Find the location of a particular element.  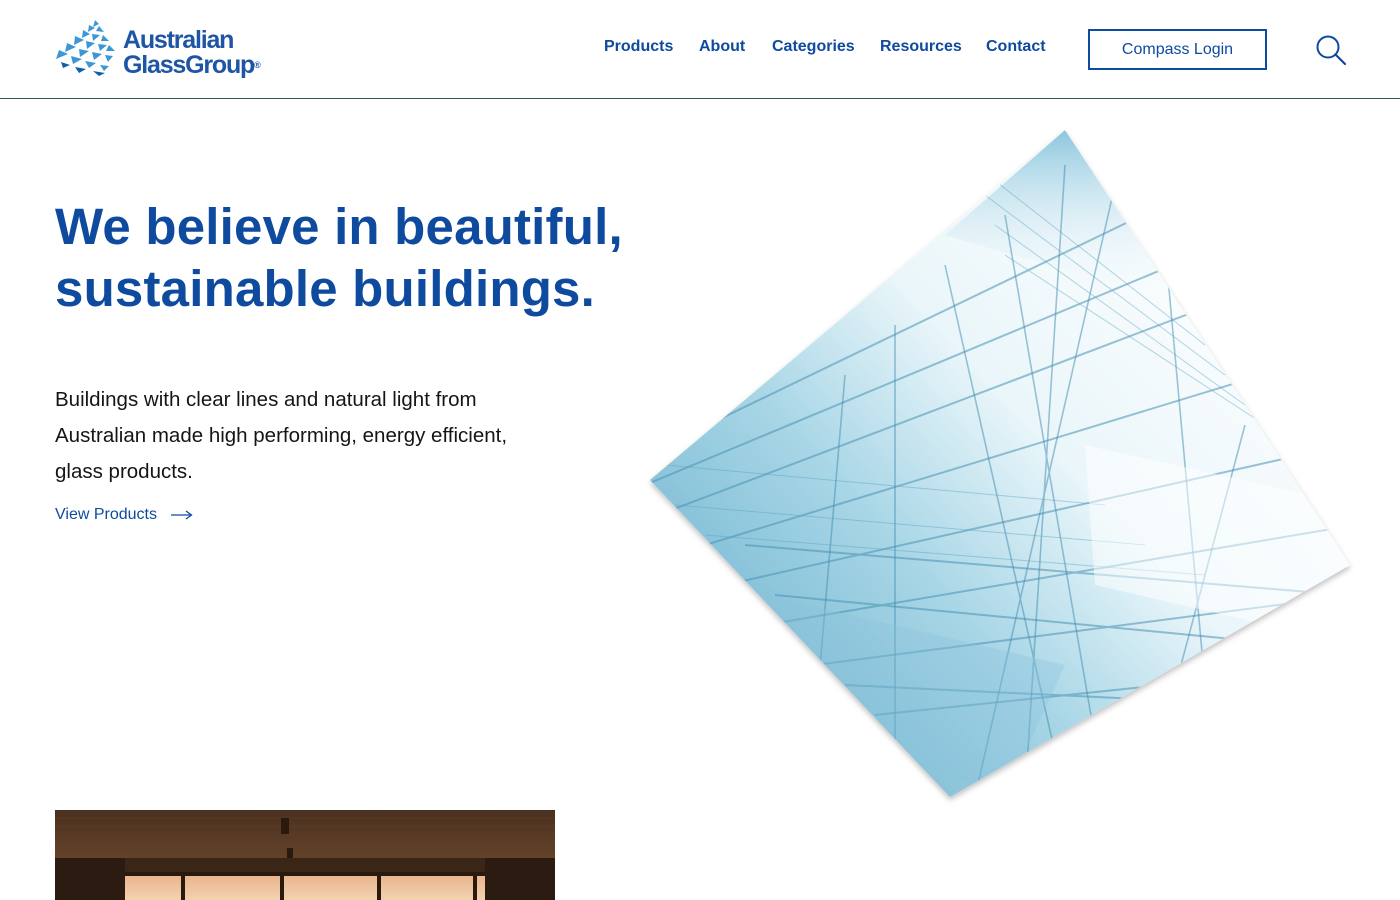

nav-item-resources: Resources is located at coordinates (921, 47).